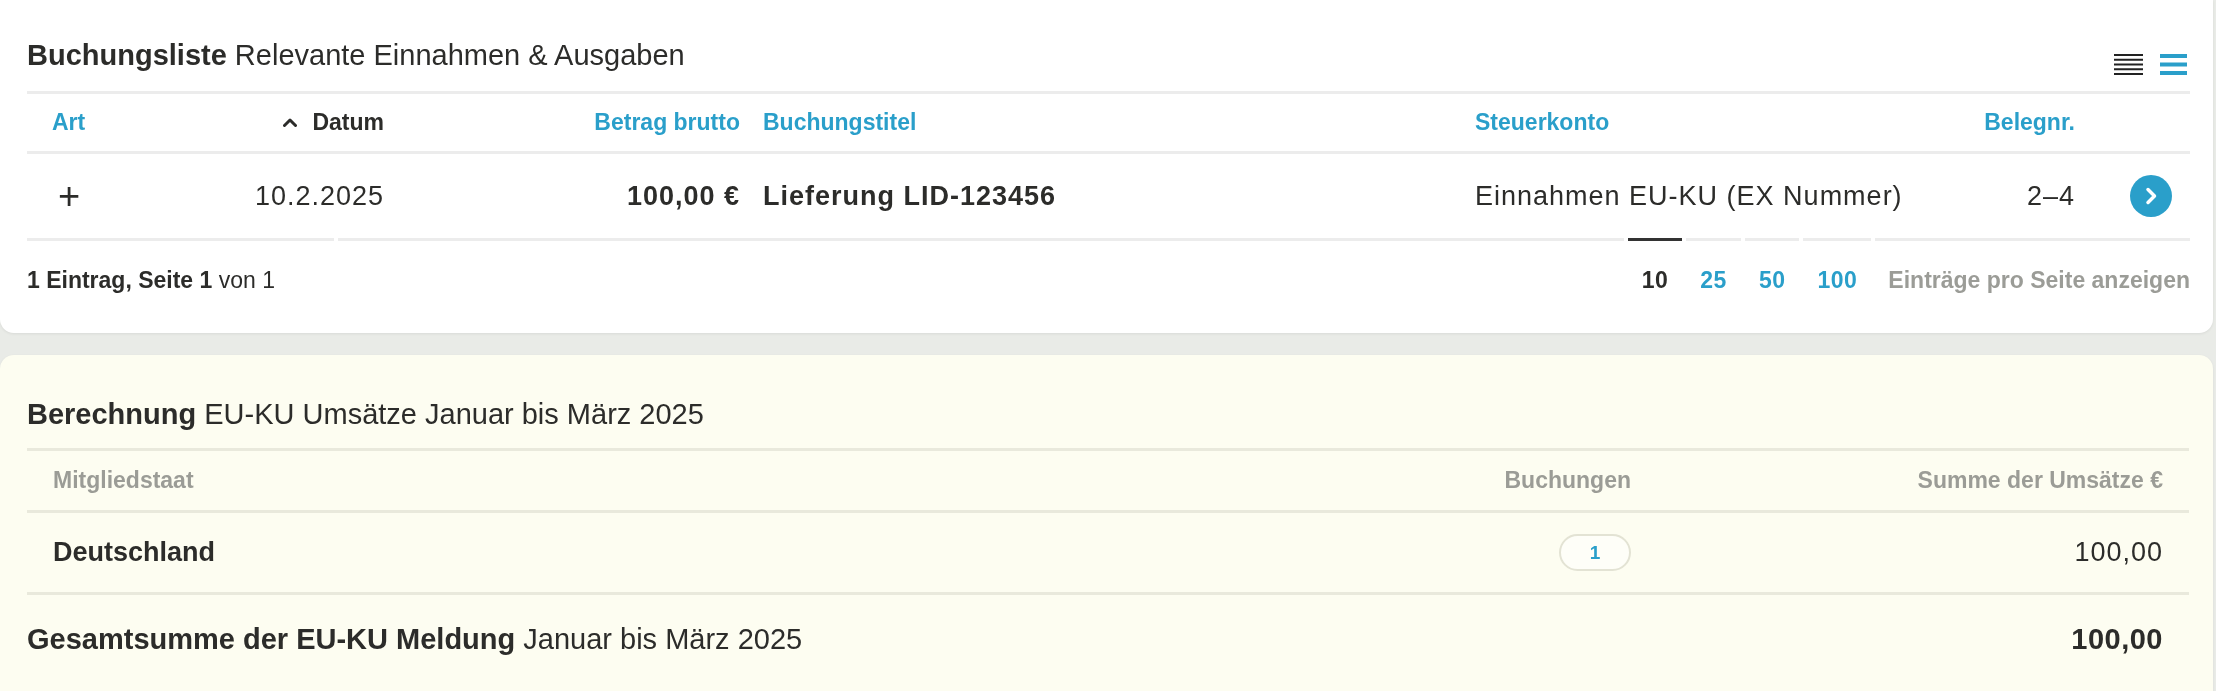 The width and height of the screenshot is (2216, 691). What do you see at coordinates (840, 122) in the screenshot?
I see `column-header: Buchungstitel` at bounding box center [840, 122].